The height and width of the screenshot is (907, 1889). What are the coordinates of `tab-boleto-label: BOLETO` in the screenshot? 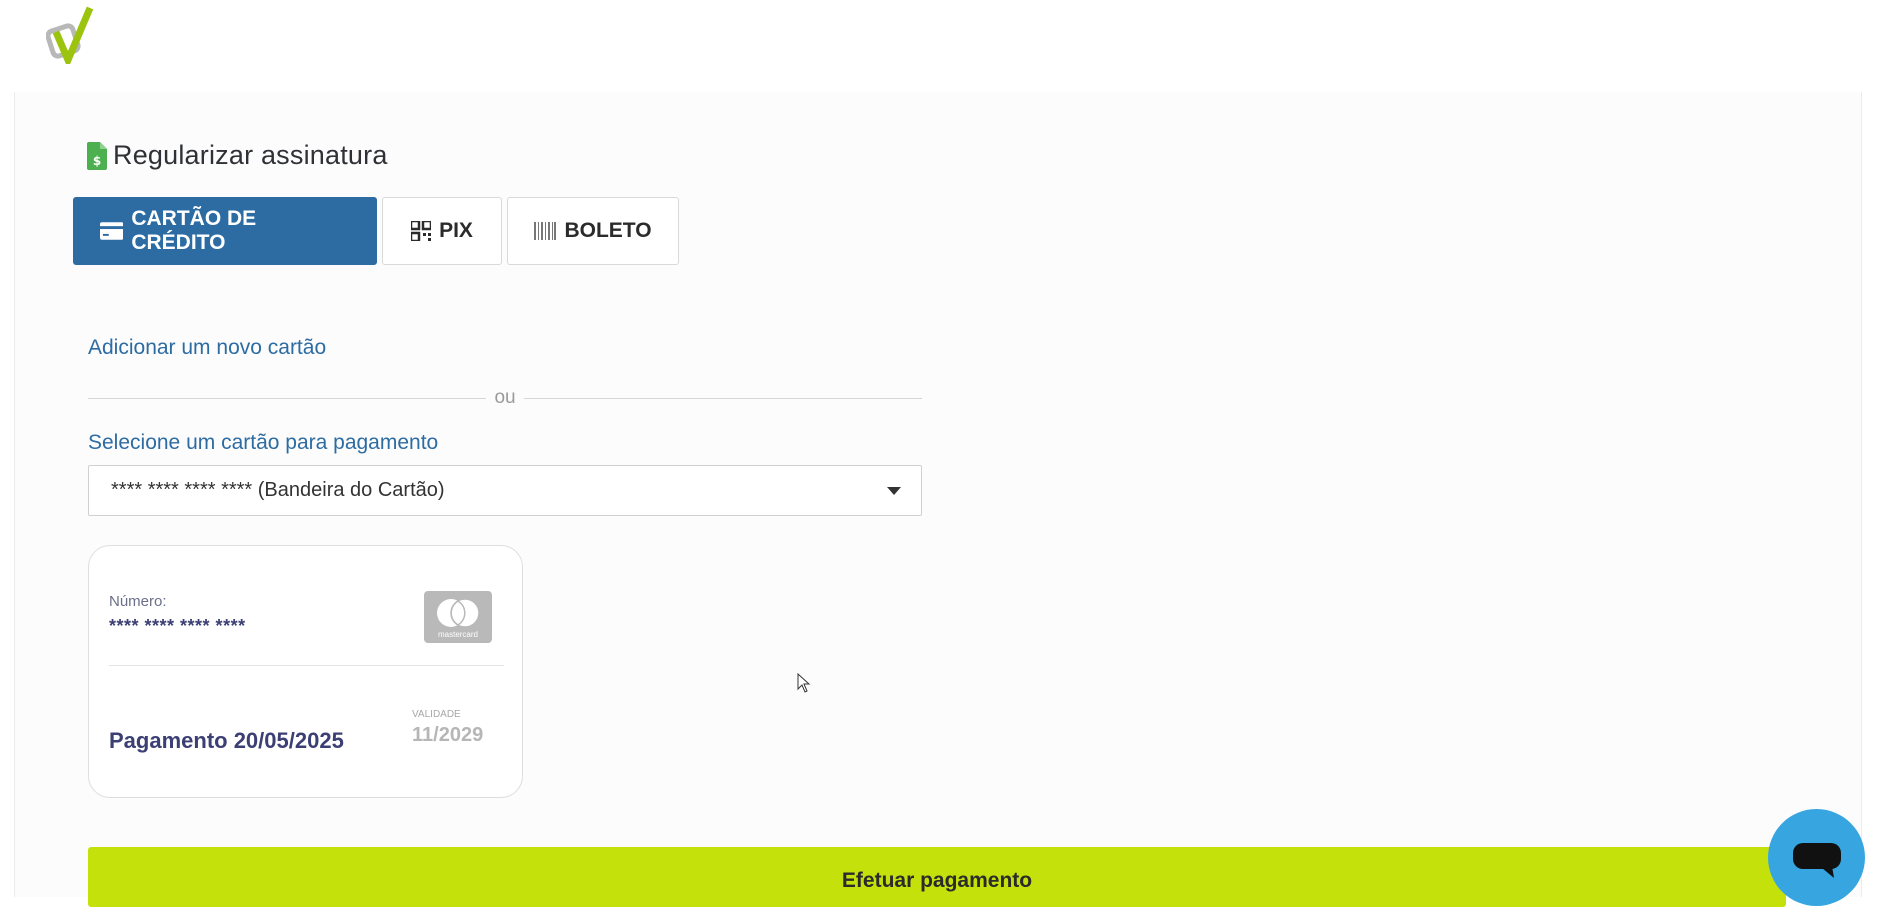 It's located at (608, 230).